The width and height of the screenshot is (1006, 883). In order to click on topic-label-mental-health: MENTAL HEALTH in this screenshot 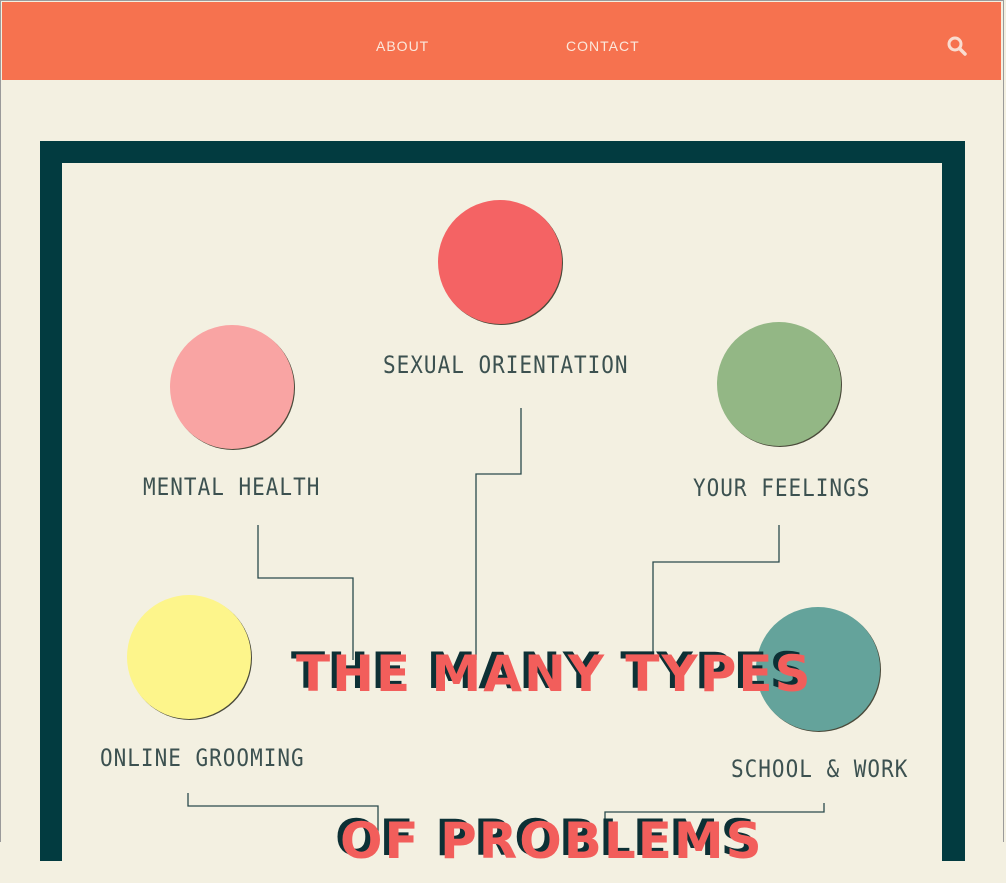, I will do `click(232, 487)`.